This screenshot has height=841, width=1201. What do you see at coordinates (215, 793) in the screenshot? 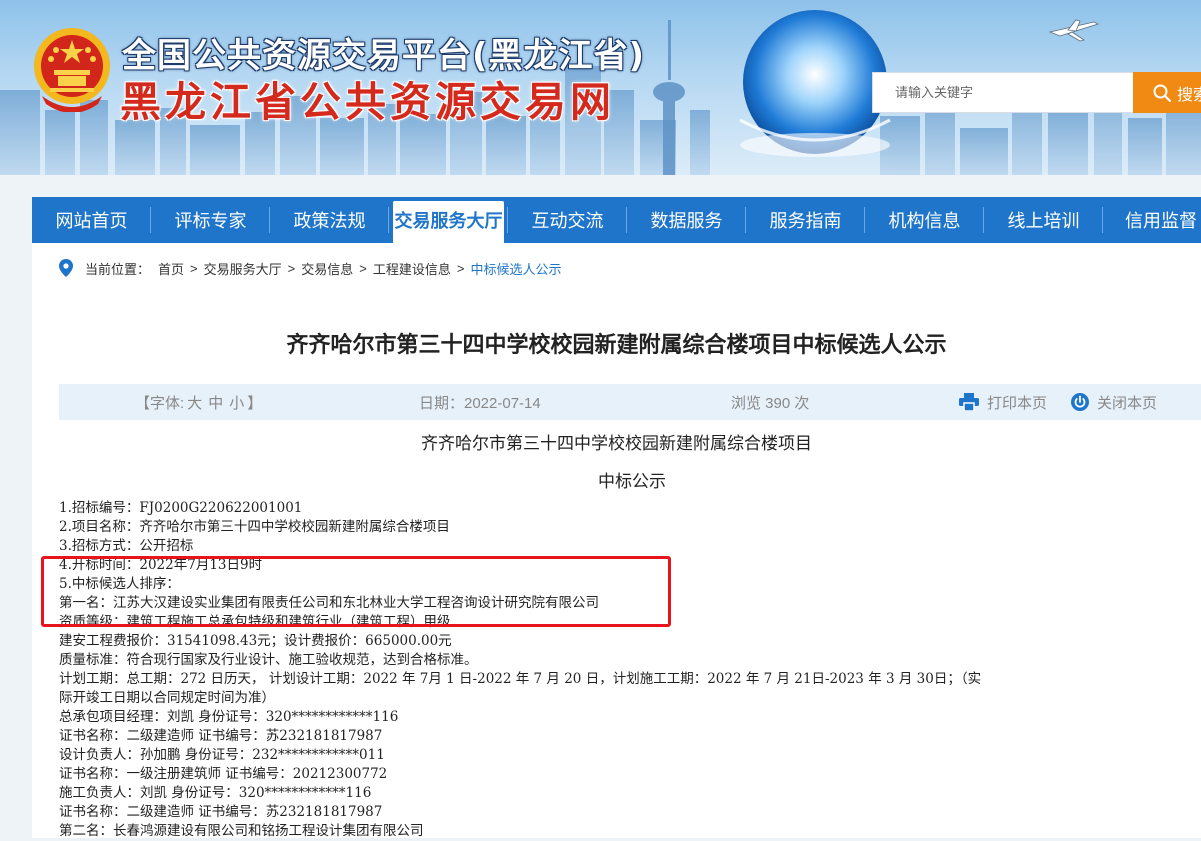
I see `document-line: 施工负责人：刘凯 身份证号：320************116` at bounding box center [215, 793].